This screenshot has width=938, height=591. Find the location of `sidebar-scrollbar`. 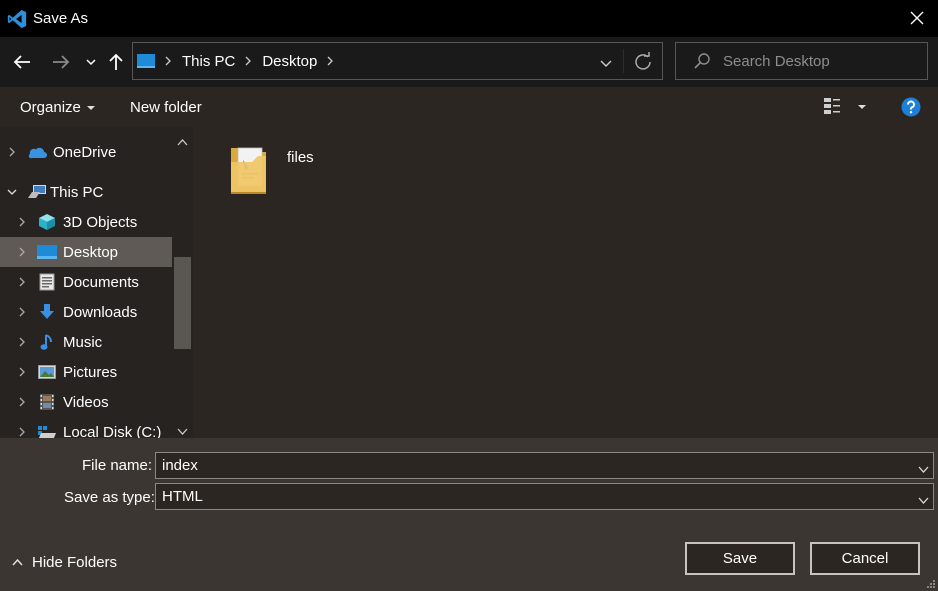

sidebar-scrollbar is located at coordinates (182, 282).